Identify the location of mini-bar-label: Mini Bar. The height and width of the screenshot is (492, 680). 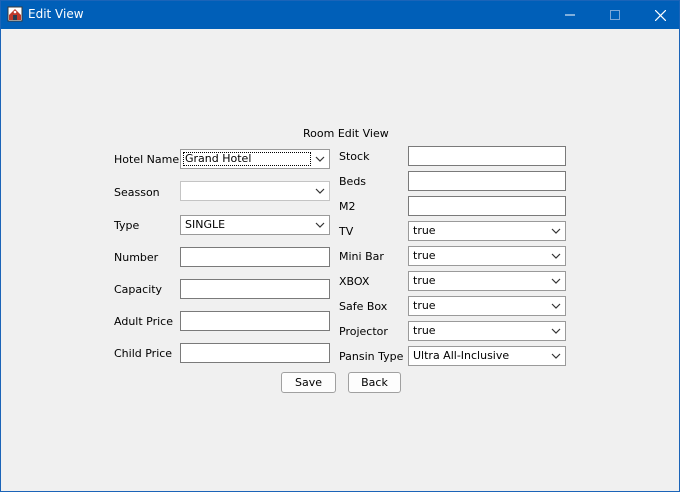
(361, 256).